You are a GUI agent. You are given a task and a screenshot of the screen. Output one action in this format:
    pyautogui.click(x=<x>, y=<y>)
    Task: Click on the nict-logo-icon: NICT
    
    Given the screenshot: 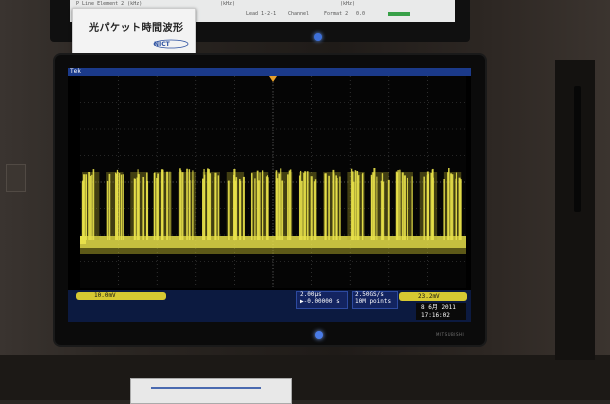 What is the action you would take?
    pyautogui.click(x=171, y=44)
    